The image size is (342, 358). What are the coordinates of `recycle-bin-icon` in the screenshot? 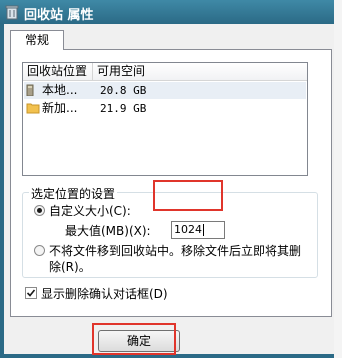 It's located at (12, 12).